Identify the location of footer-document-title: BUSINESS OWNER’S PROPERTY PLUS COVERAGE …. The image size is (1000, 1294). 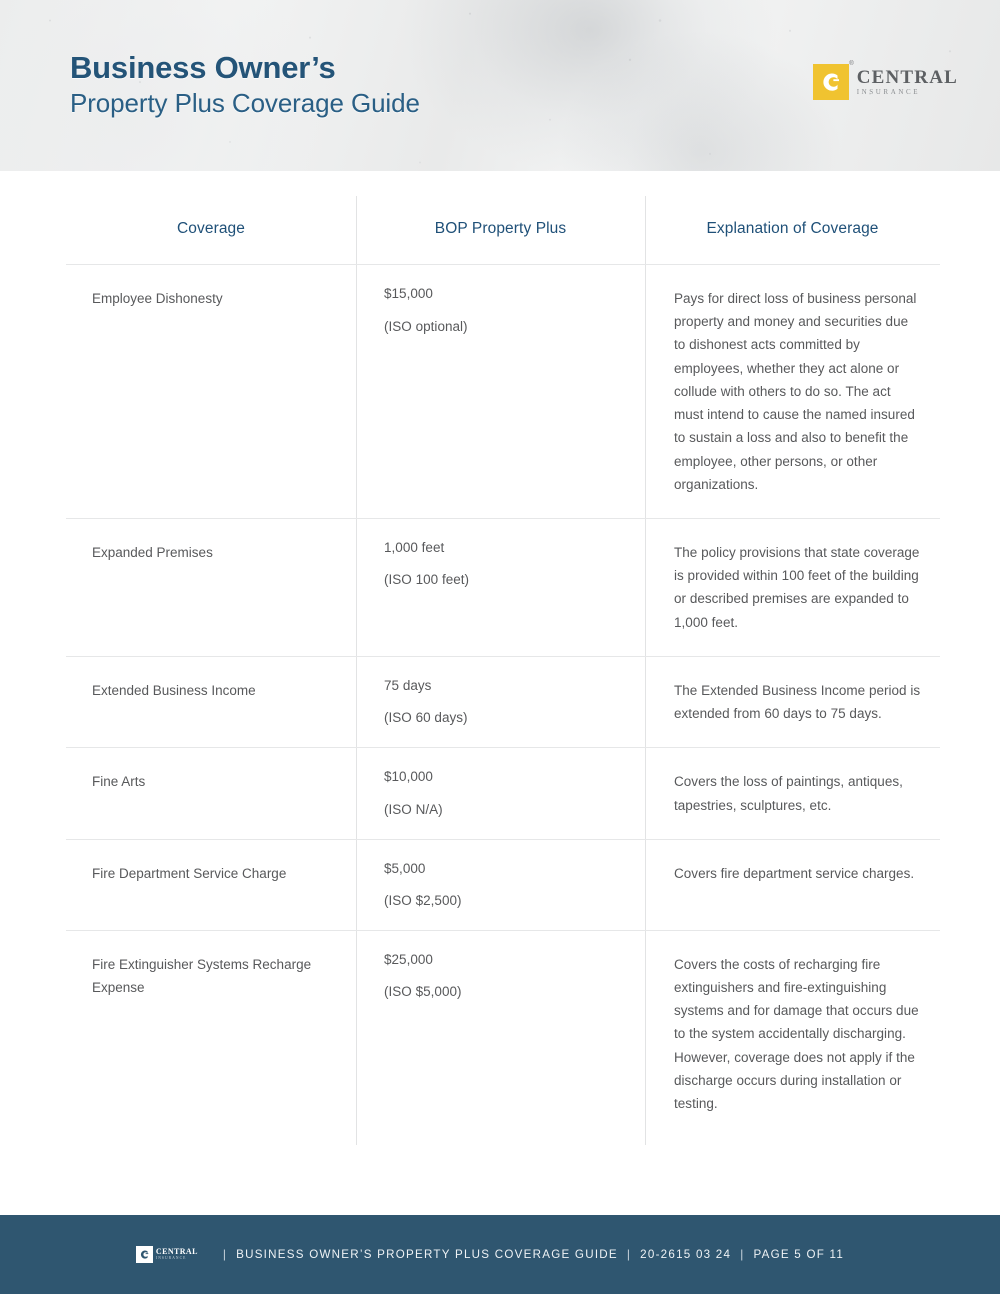
(427, 1254).